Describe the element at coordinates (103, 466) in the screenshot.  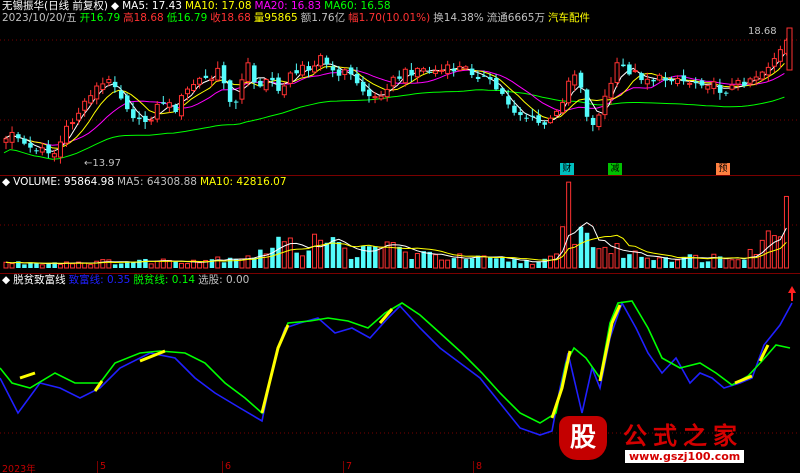
I see `axis-label-may: 5` at that location.